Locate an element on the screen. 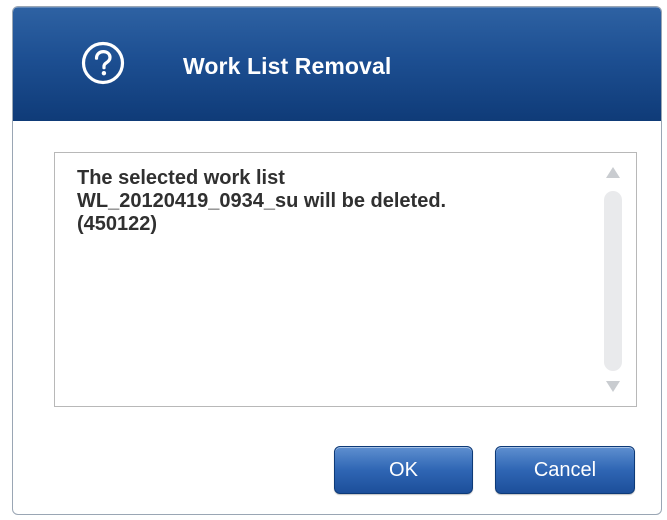 Image resolution: width=667 pixels, height=520 pixels. message-line: (450122) is located at coordinates (117, 224).